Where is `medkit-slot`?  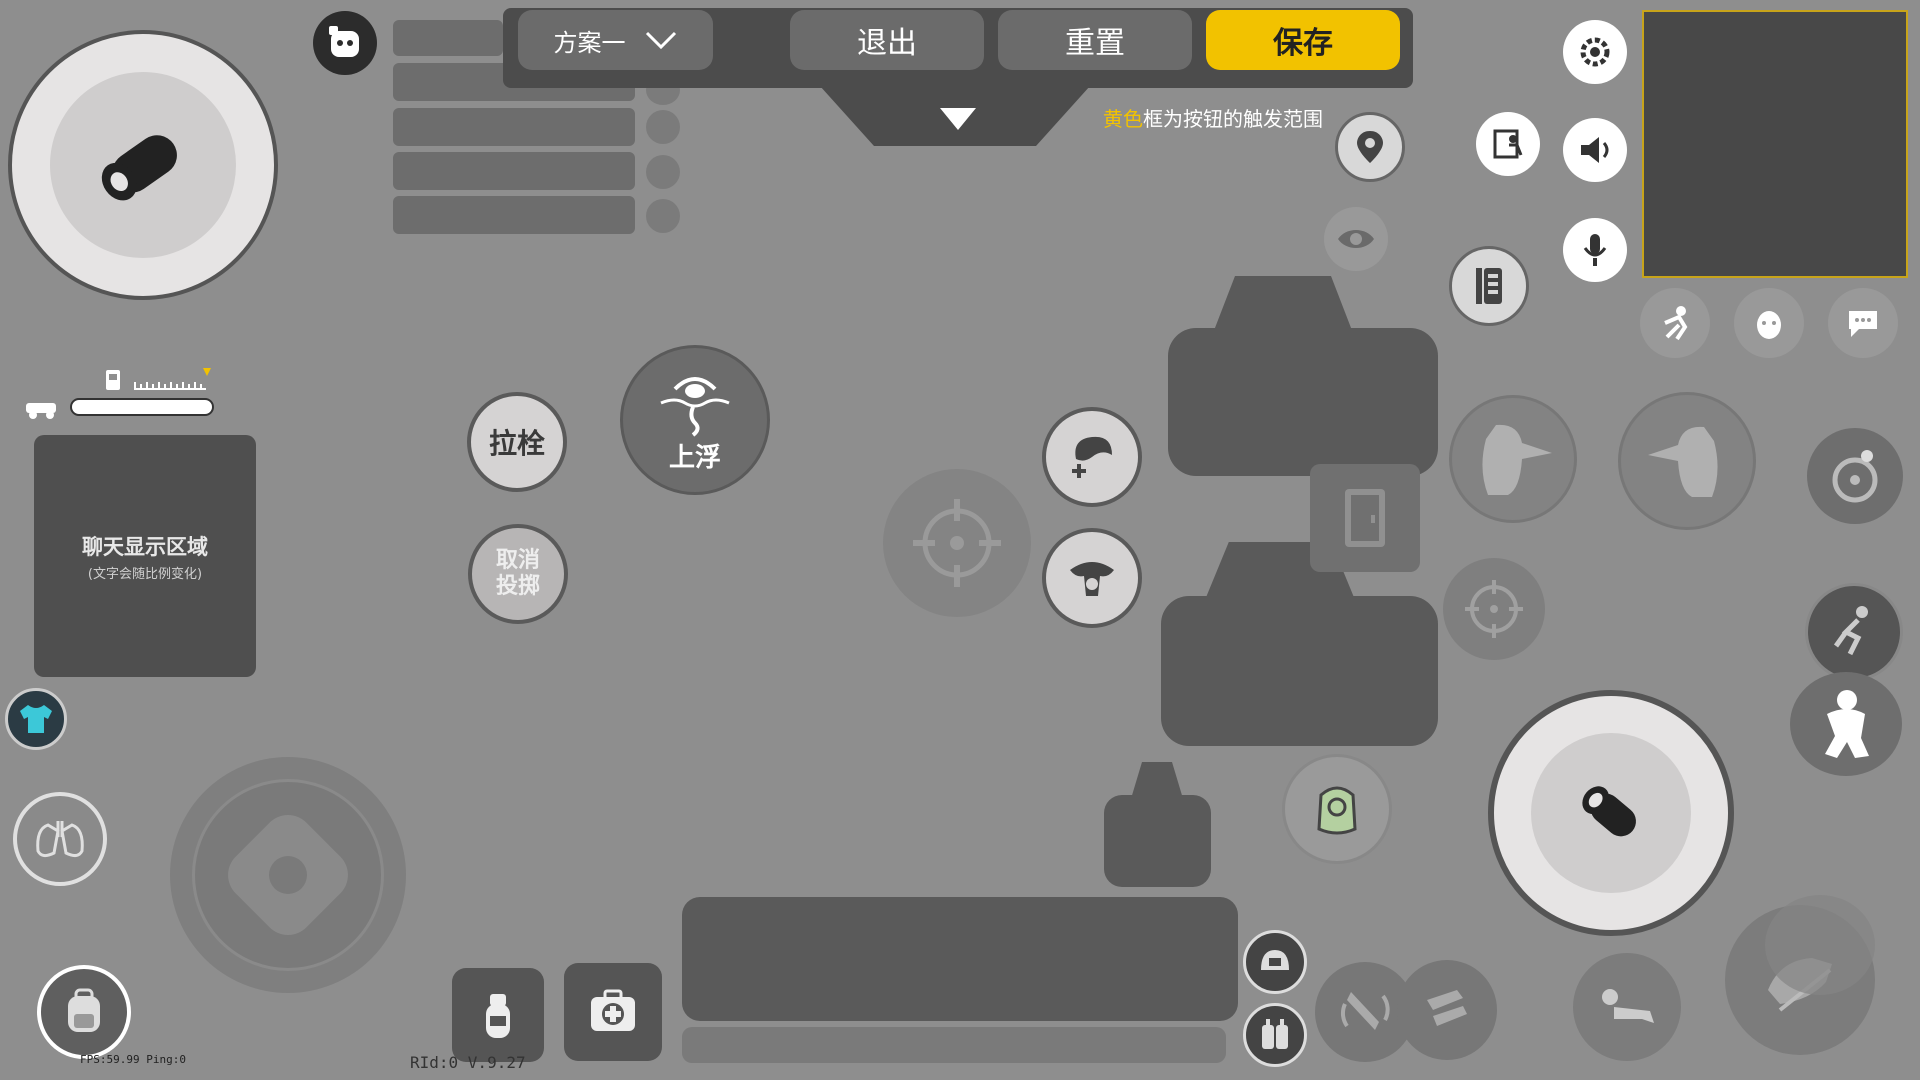
medkit-slot is located at coordinates (613, 1012).